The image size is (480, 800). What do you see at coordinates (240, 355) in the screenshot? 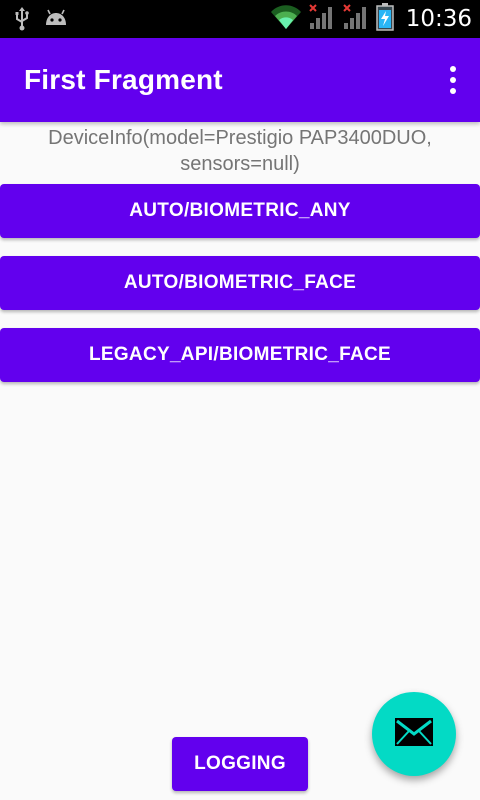
I see `legacy-api-biometric-face-button: LEGACY_API/BIOMETRIC_FACE` at bounding box center [240, 355].